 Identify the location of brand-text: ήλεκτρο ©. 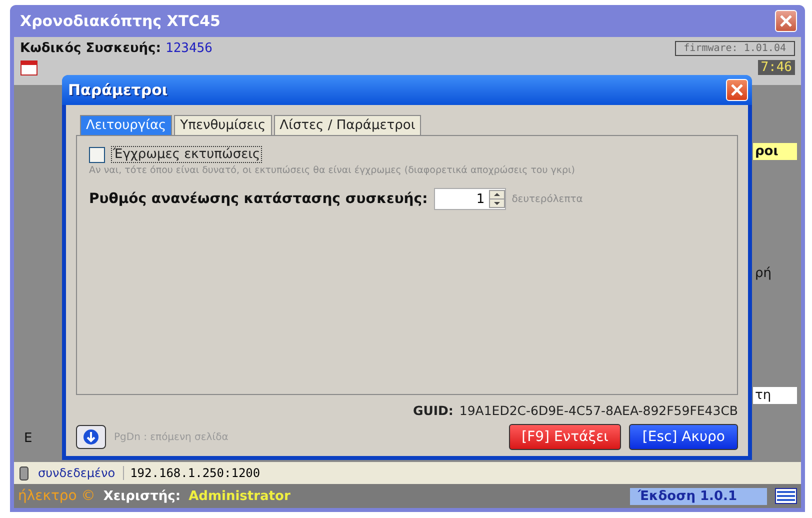
(57, 496).